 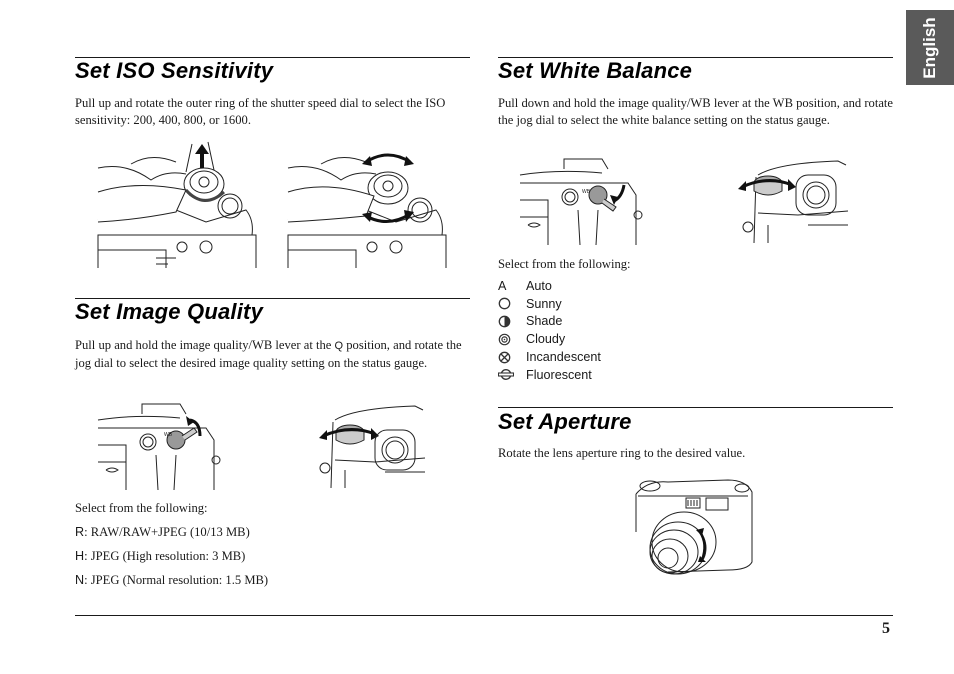 I want to click on aperture-section-title: Set Aperture, so click(x=565, y=421).